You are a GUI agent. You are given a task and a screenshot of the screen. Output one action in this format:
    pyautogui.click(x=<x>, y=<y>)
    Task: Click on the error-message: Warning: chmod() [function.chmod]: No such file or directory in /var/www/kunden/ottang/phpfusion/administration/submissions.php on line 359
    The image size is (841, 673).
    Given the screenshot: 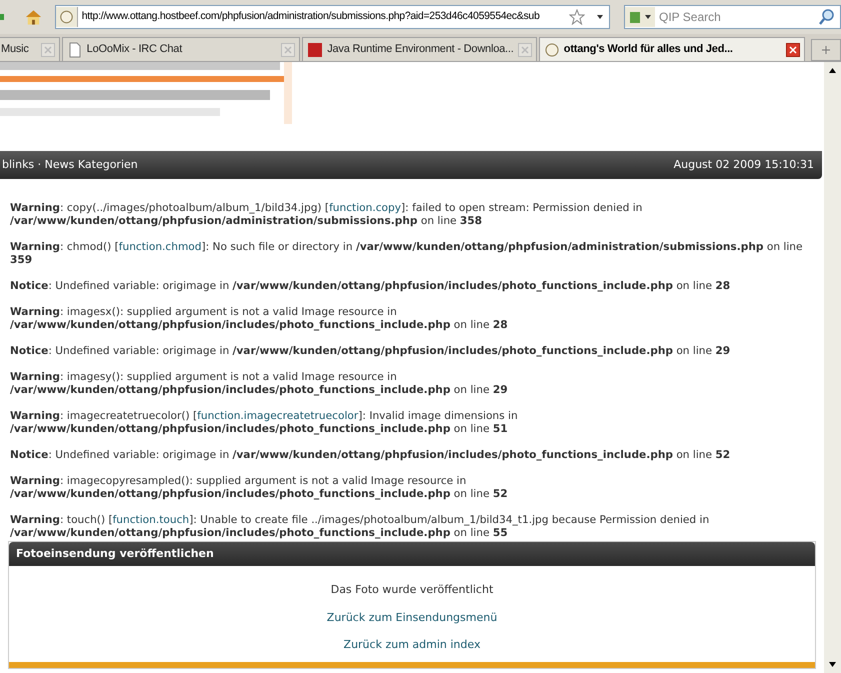 What is the action you would take?
    pyautogui.click(x=407, y=254)
    